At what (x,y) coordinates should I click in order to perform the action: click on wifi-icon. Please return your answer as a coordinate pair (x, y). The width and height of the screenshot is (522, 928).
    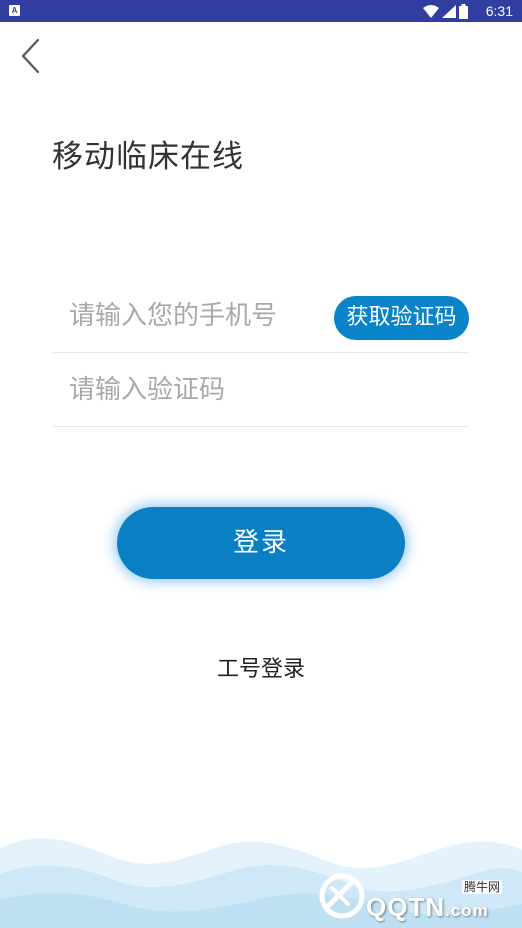
    Looking at the image, I should click on (431, 11).